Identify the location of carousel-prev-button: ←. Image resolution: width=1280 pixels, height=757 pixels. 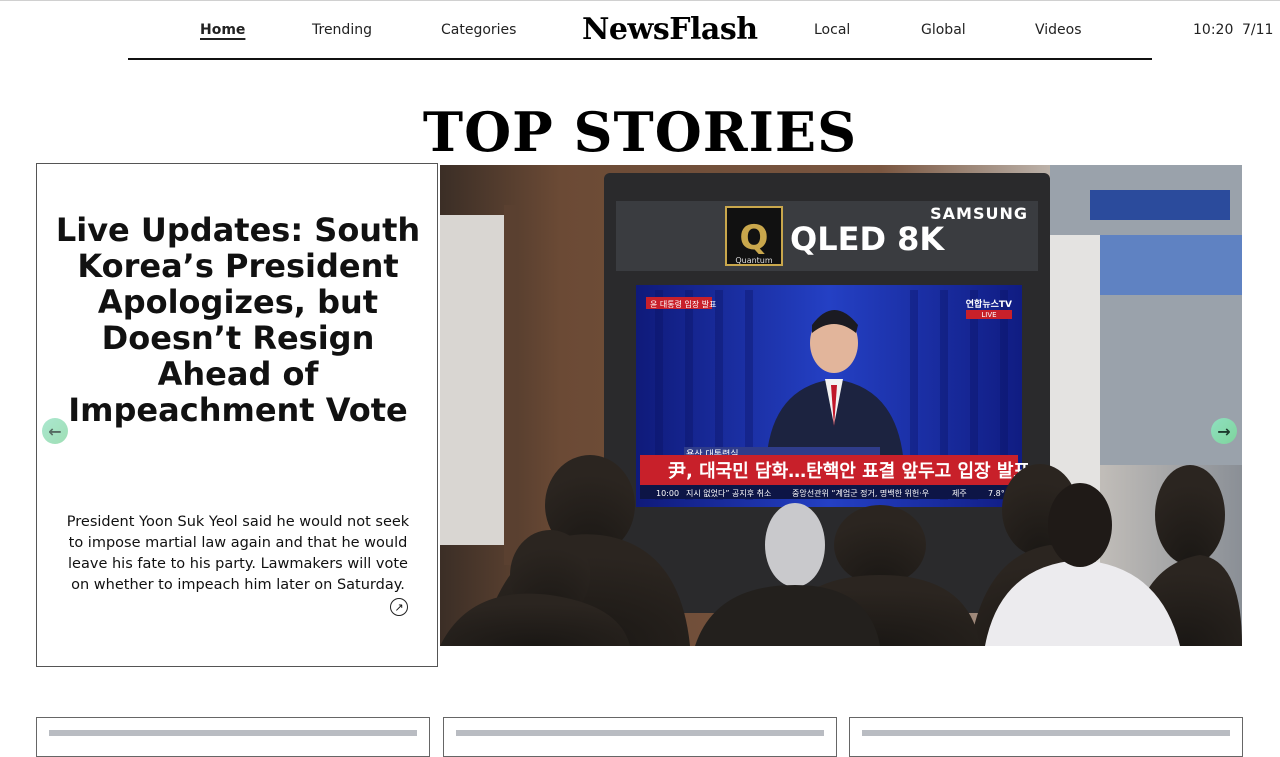
(55, 431).